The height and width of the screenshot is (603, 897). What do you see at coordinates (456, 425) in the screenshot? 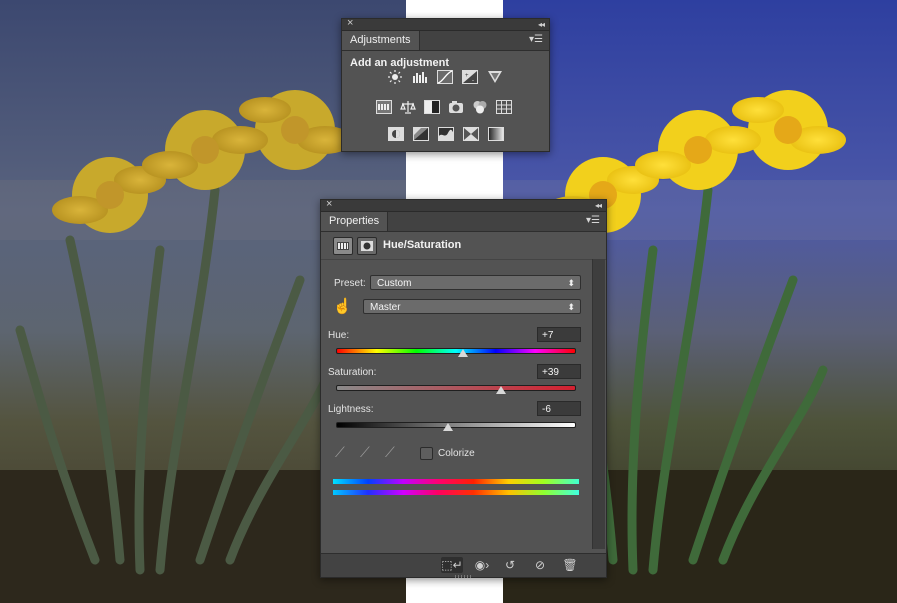
I see `lightness-slider` at bounding box center [456, 425].